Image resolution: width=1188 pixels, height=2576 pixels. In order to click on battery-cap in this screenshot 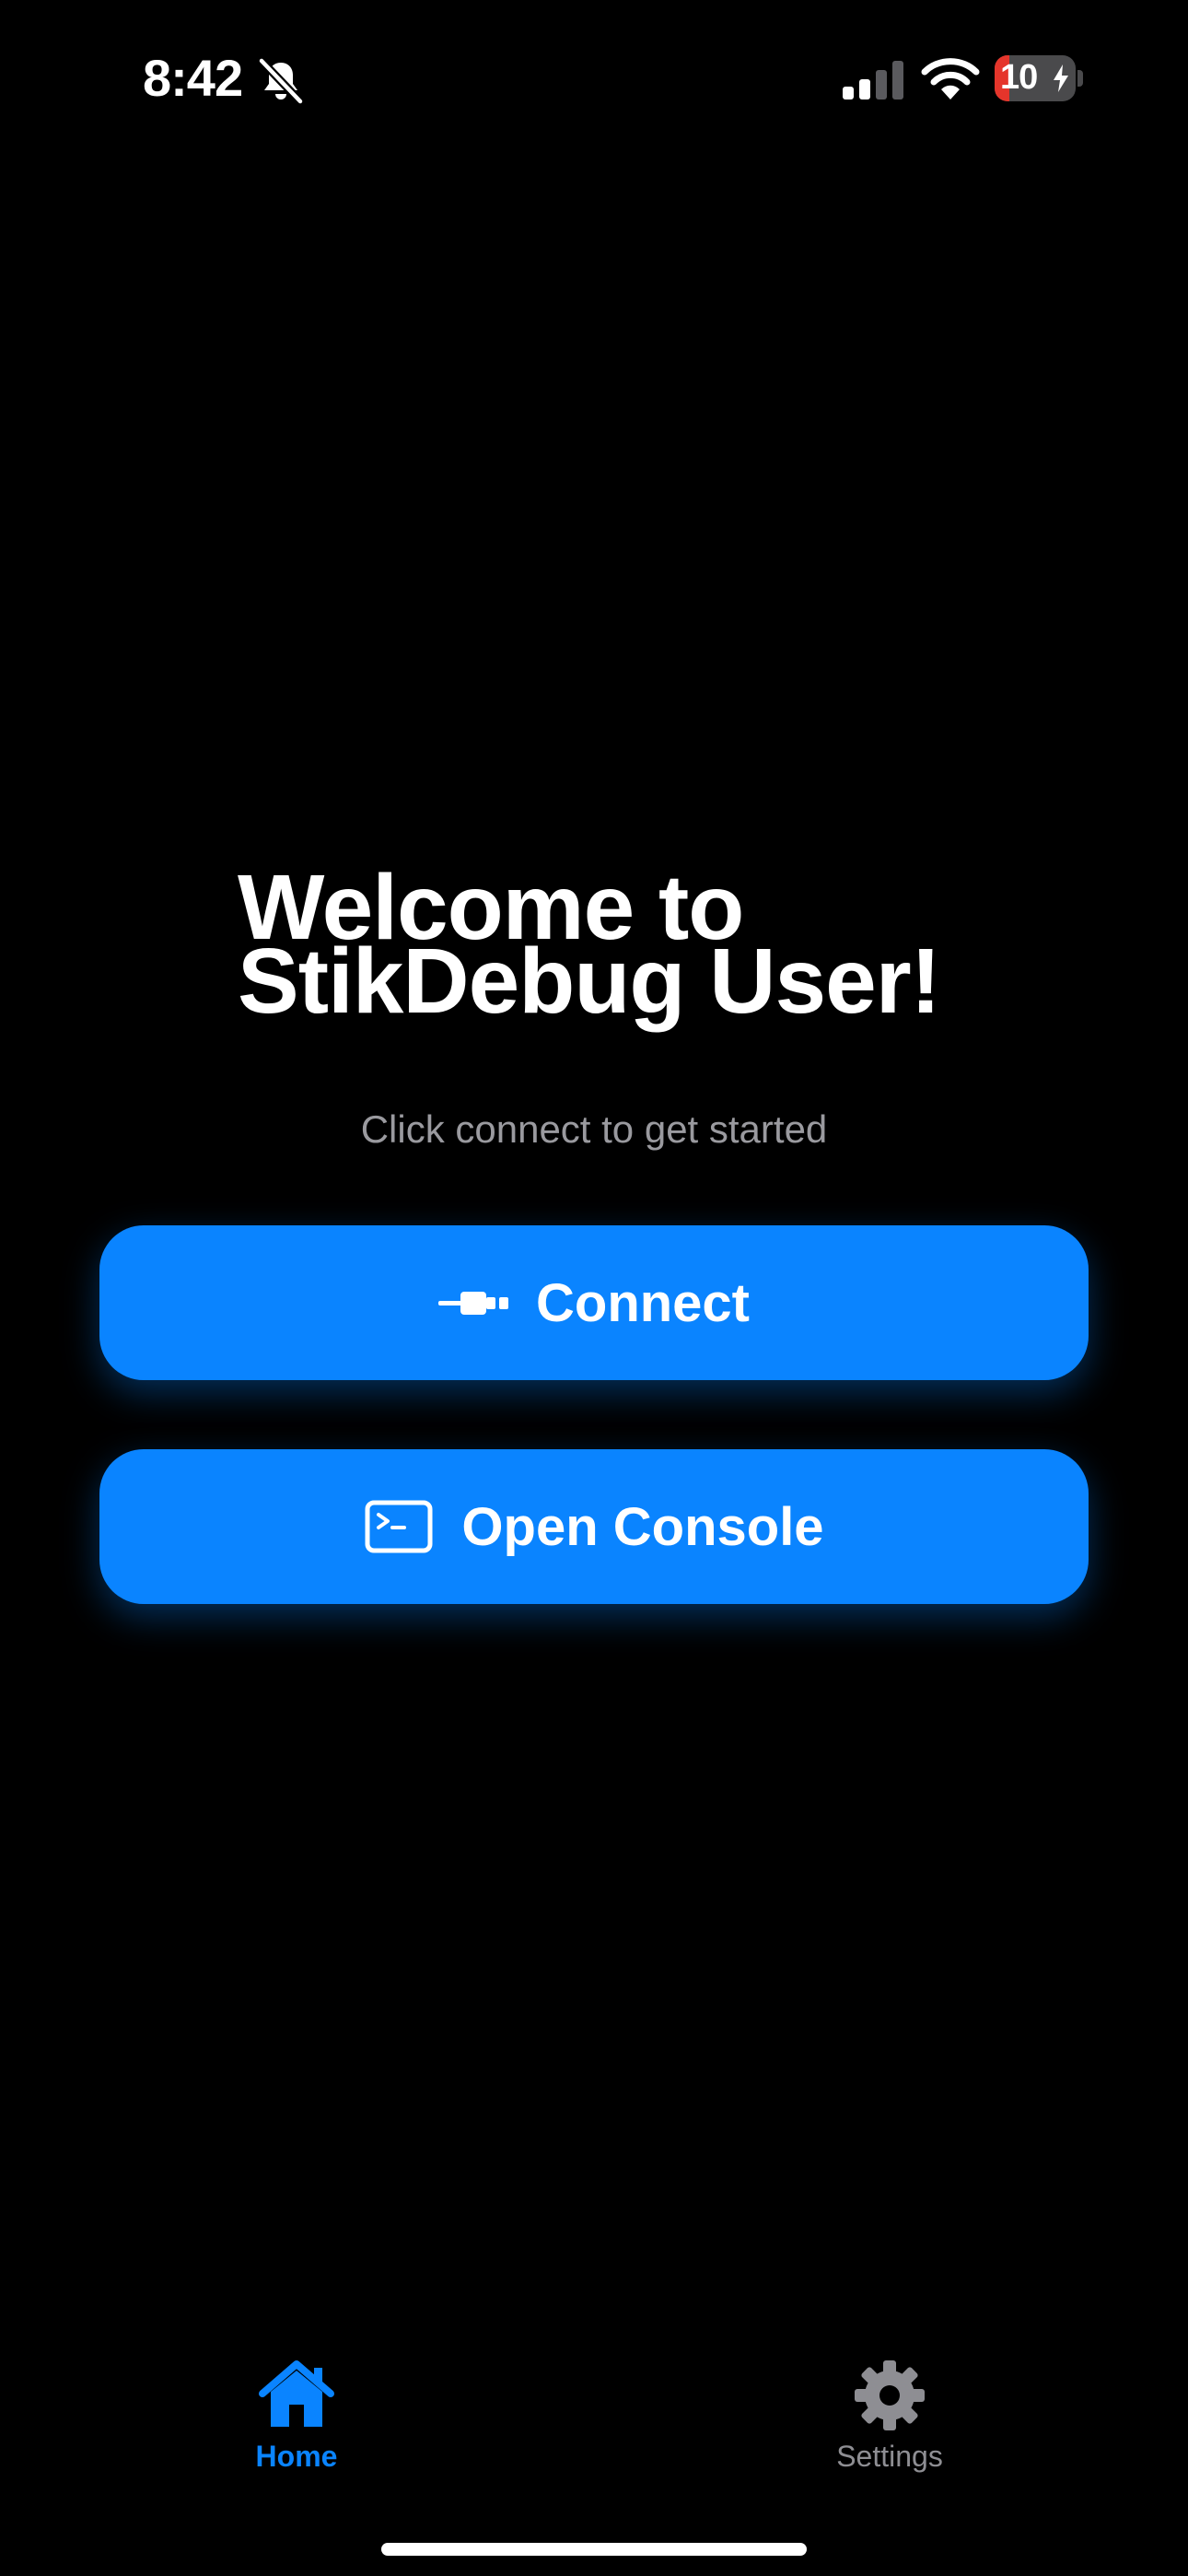, I will do `click(1080, 78)`.